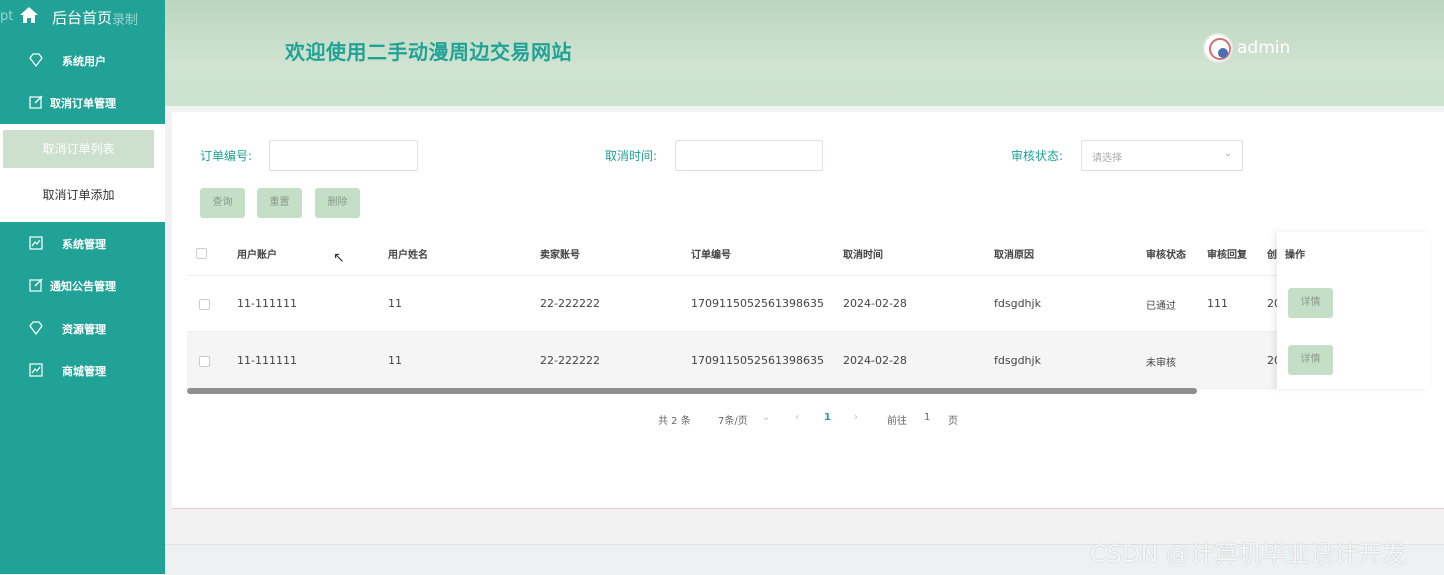 The width and height of the screenshot is (1444, 575). What do you see at coordinates (1217, 303) in the screenshot?
I see `cell-review-reply: 111` at bounding box center [1217, 303].